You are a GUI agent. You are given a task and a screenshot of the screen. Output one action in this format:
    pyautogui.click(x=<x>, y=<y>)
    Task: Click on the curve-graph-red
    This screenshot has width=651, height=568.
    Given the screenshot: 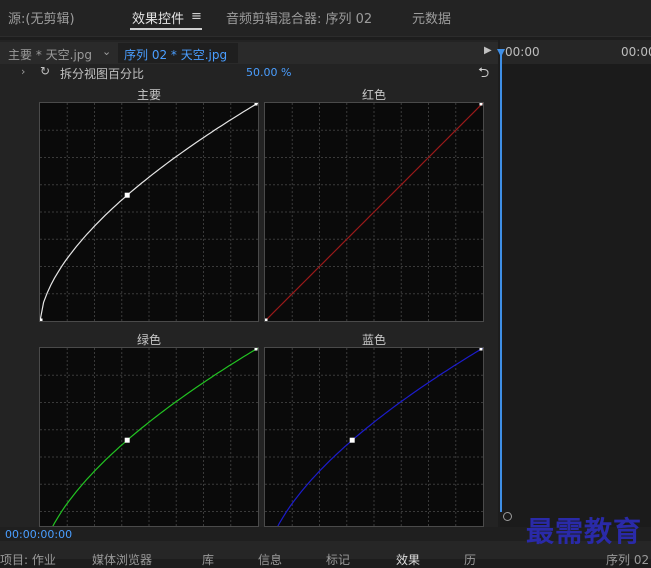 What is the action you would take?
    pyautogui.click(x=374, y=212)
    